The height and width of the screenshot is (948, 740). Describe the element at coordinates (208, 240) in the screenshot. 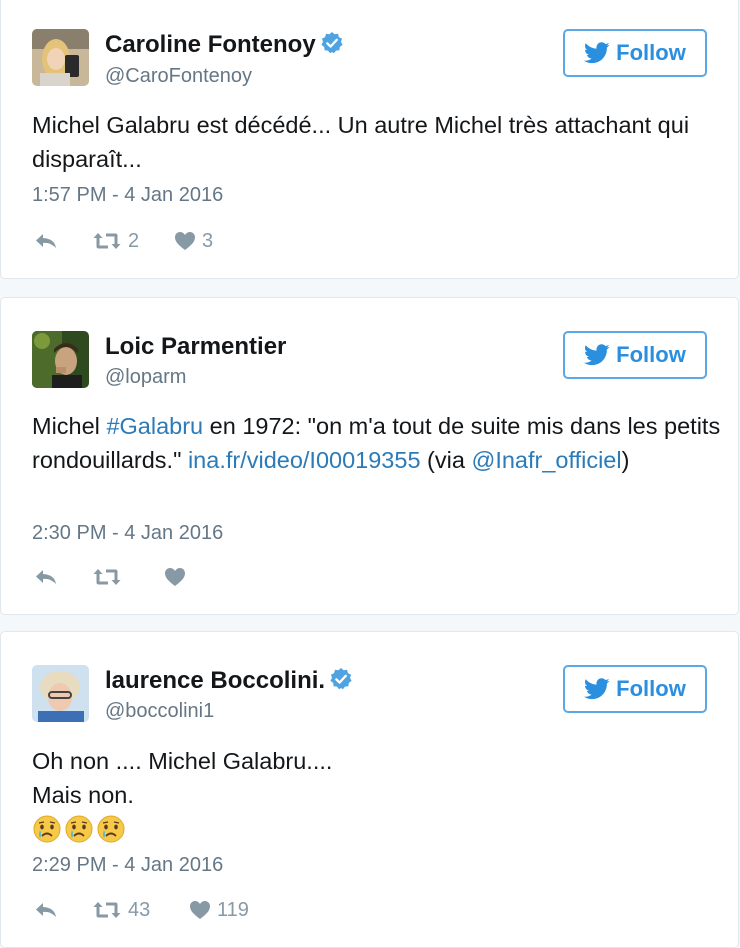

I see `like-count: 3` at that location.